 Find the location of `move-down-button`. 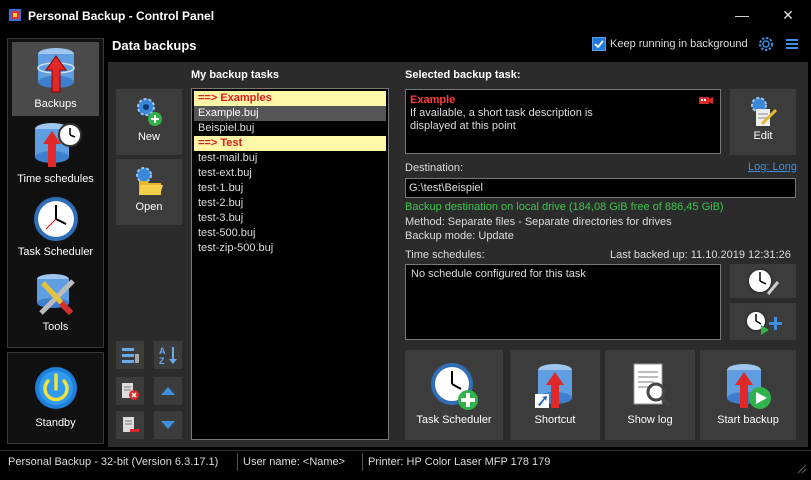

move-down-button is located at coordinates (168, 425).